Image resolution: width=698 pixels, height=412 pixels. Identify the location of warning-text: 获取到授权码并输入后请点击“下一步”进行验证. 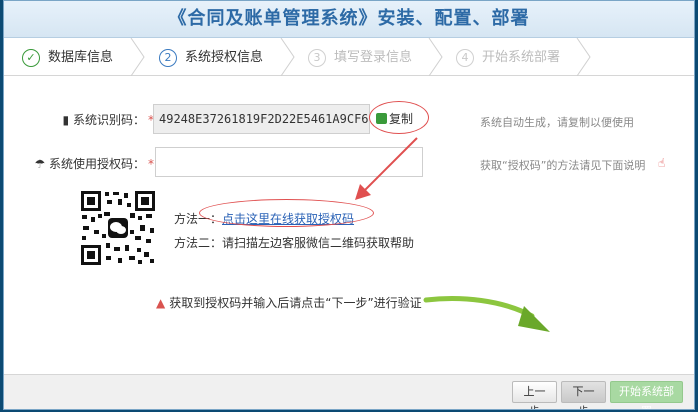
(295, 303).